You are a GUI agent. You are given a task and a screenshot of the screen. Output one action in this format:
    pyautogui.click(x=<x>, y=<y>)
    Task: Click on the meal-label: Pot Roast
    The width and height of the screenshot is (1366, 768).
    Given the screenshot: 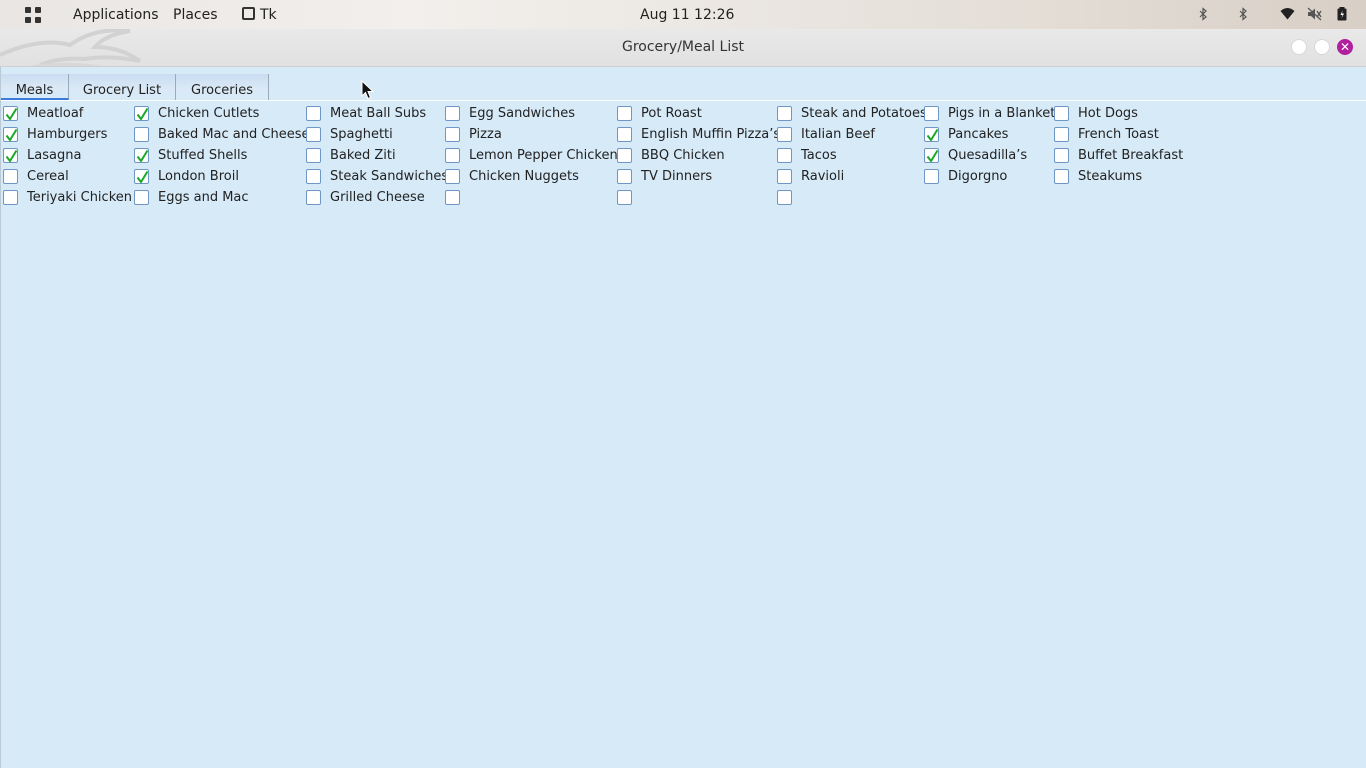 What is the action you would take?
    pyautogui.click(x=671, y=113)
    